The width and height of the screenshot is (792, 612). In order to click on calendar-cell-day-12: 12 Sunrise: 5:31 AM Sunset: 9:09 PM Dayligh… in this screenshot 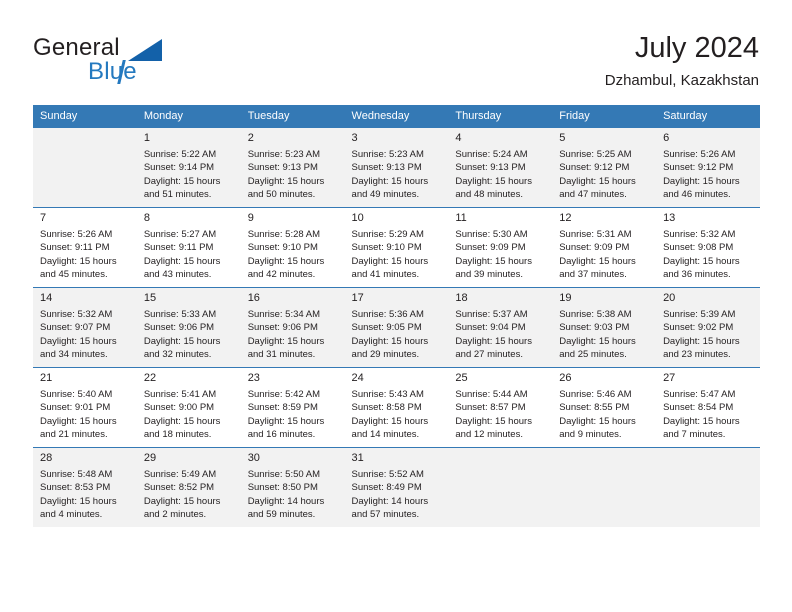, I will do `click(604, 247)`.